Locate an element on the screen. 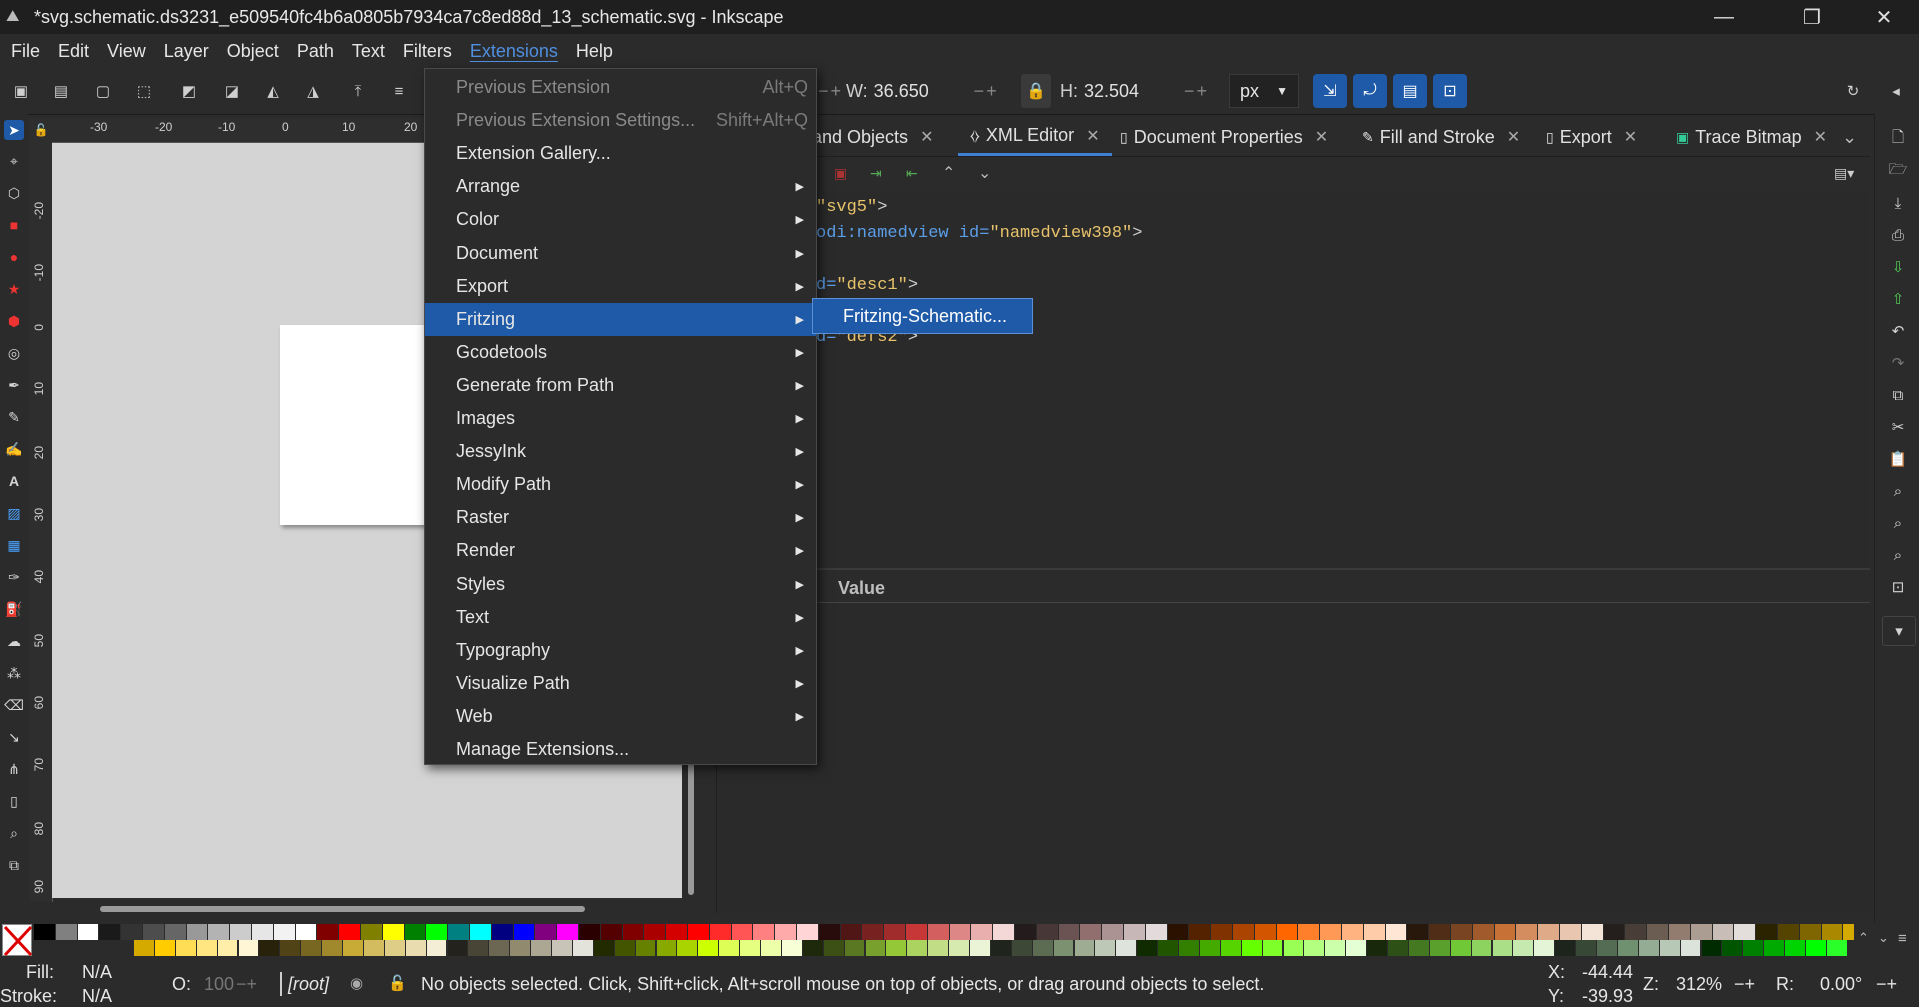 The height and width of the screenshot is (1007, 1919). height-input: 32.504 is located at coordinates (1134, 91).